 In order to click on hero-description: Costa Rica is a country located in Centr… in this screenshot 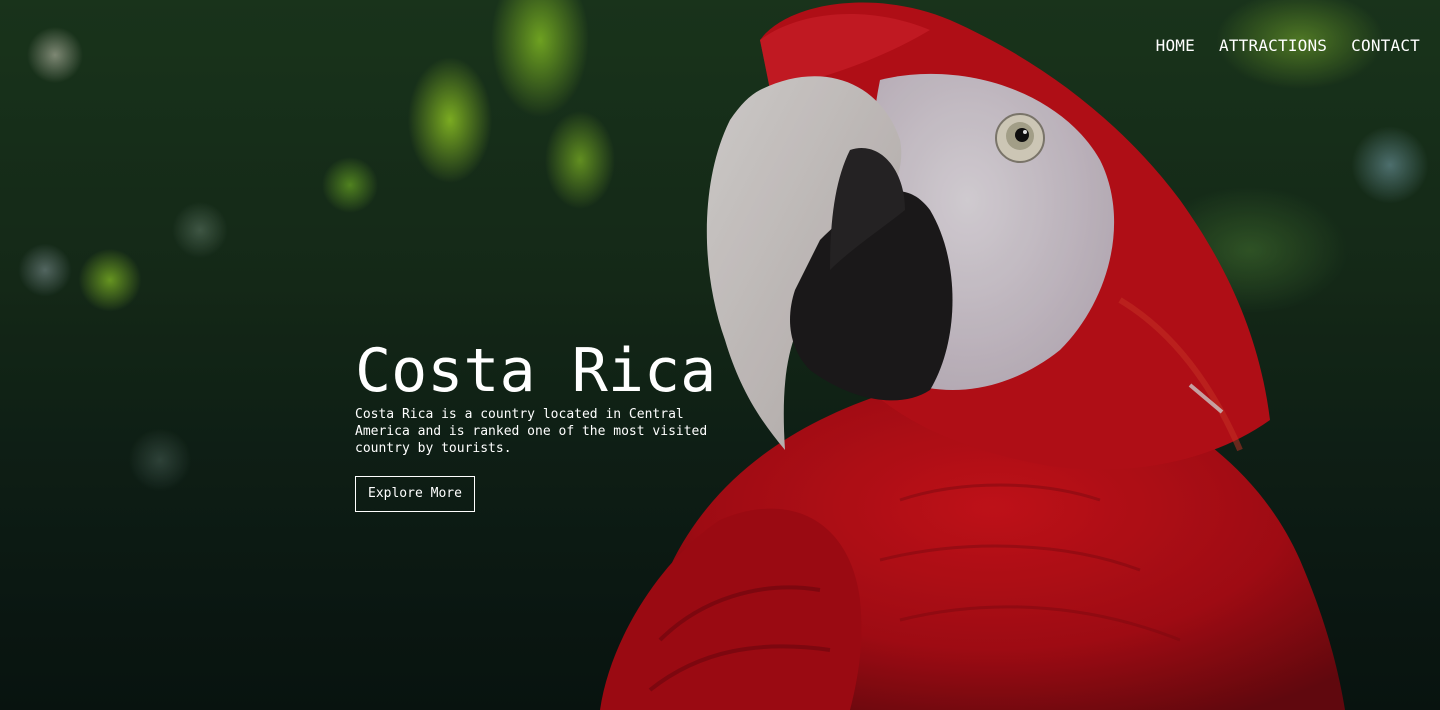, I will do `click(531, 431)`.